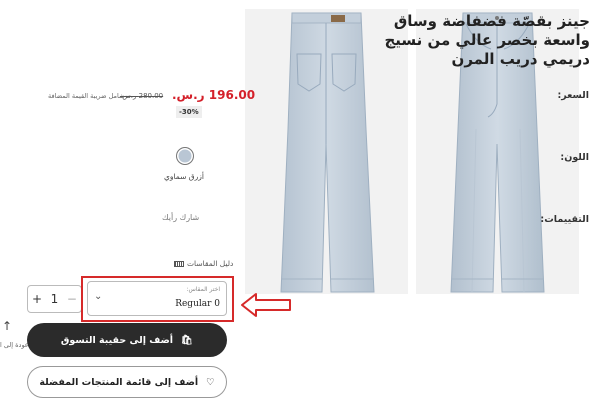 Image resolution: width=600 pixels, height=400 pixels. What do you see at coordinates (119, 382) in the screenshot?
I see `add-to-wishlist-label: أضف إلى قائمة المنتجات المفضلة` at bounding box center [119, 382].